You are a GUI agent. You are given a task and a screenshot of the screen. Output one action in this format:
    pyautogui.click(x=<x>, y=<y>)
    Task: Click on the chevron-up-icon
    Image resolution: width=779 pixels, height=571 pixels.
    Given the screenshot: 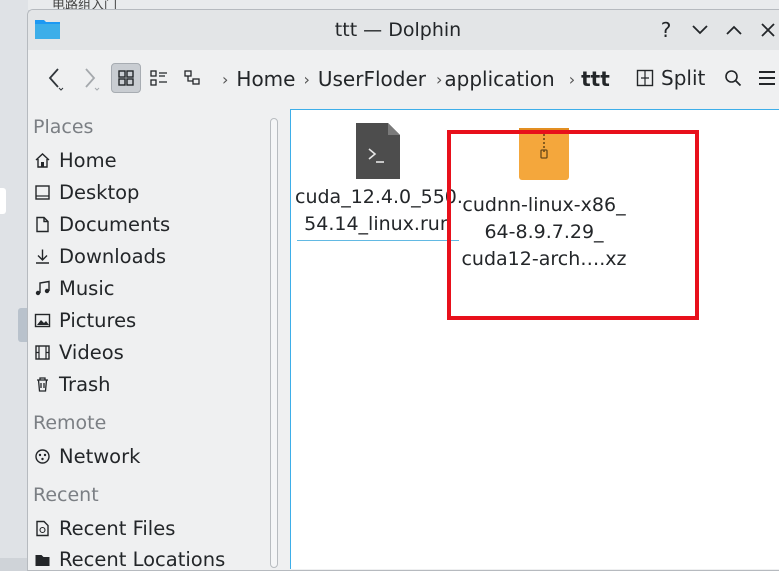 What is the action you would take?
    pyautogui.click(x=734, y=30)
    